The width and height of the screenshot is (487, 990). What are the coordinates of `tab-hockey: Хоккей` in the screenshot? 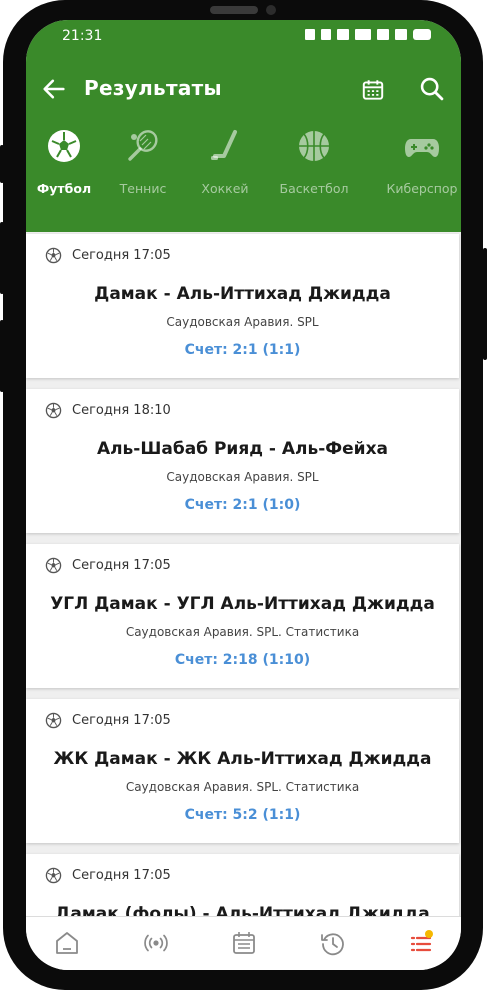 It's located at (225, 168).